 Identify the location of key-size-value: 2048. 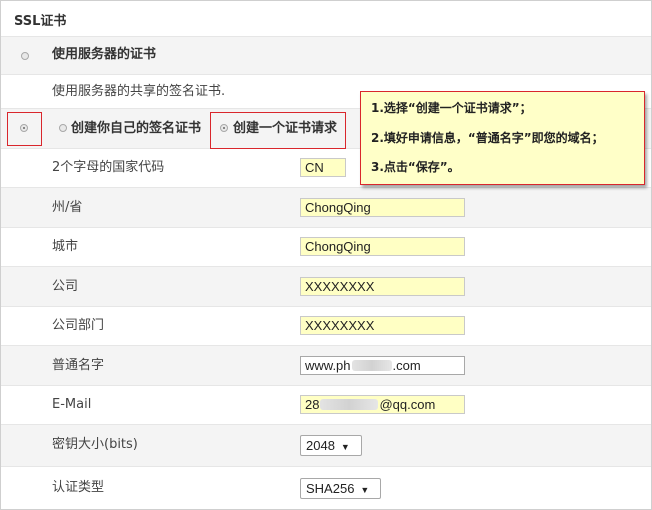
(320, 445).